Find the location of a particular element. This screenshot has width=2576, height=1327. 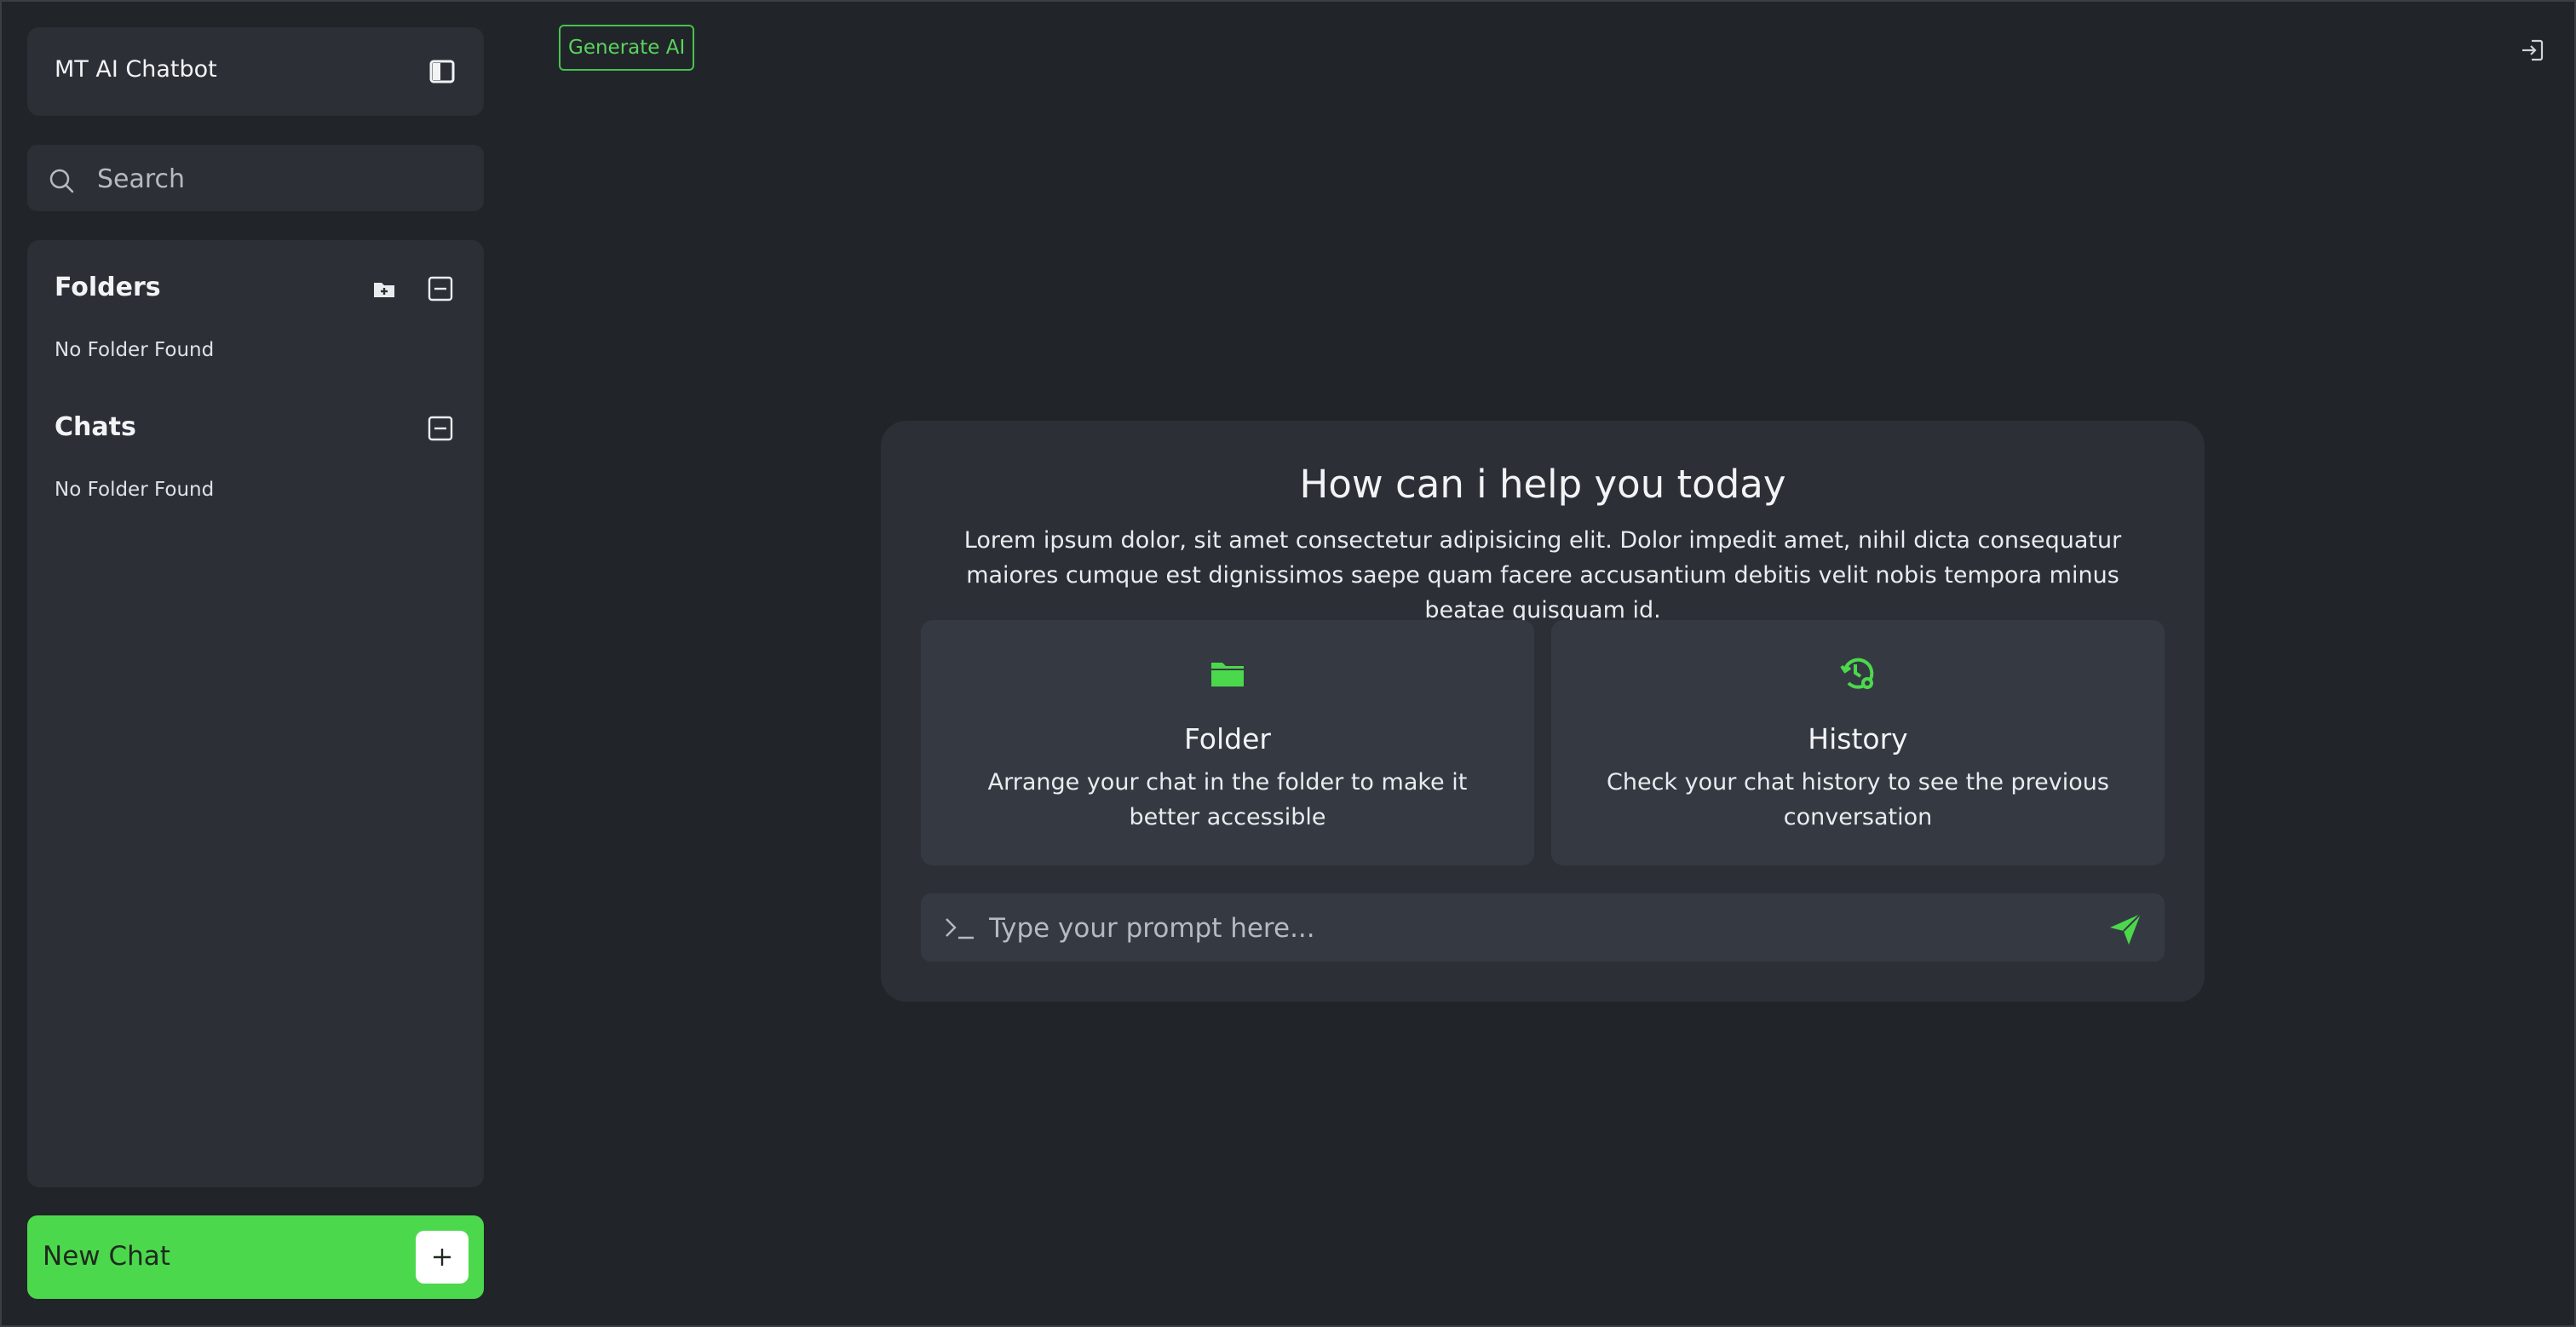

chats-collapse-icon is located at coordinates (441, 428).